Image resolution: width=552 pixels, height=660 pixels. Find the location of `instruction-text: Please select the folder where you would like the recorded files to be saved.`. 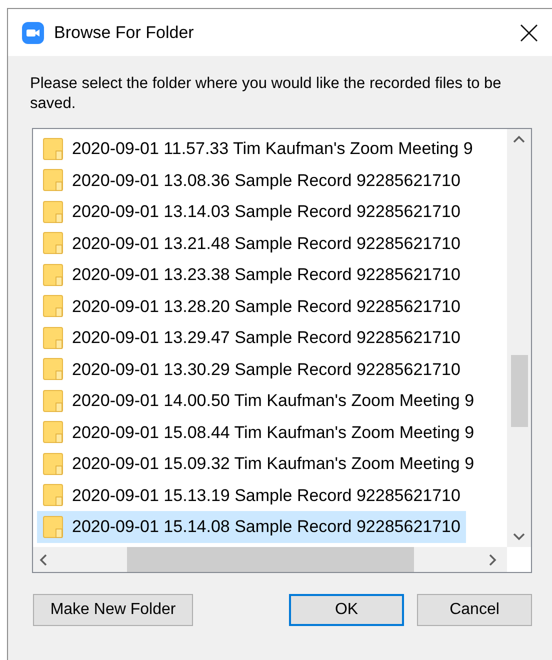

instruction-text: Please select the folder where you would like the recorded files to be saved. is located at coordinates (265, 94).